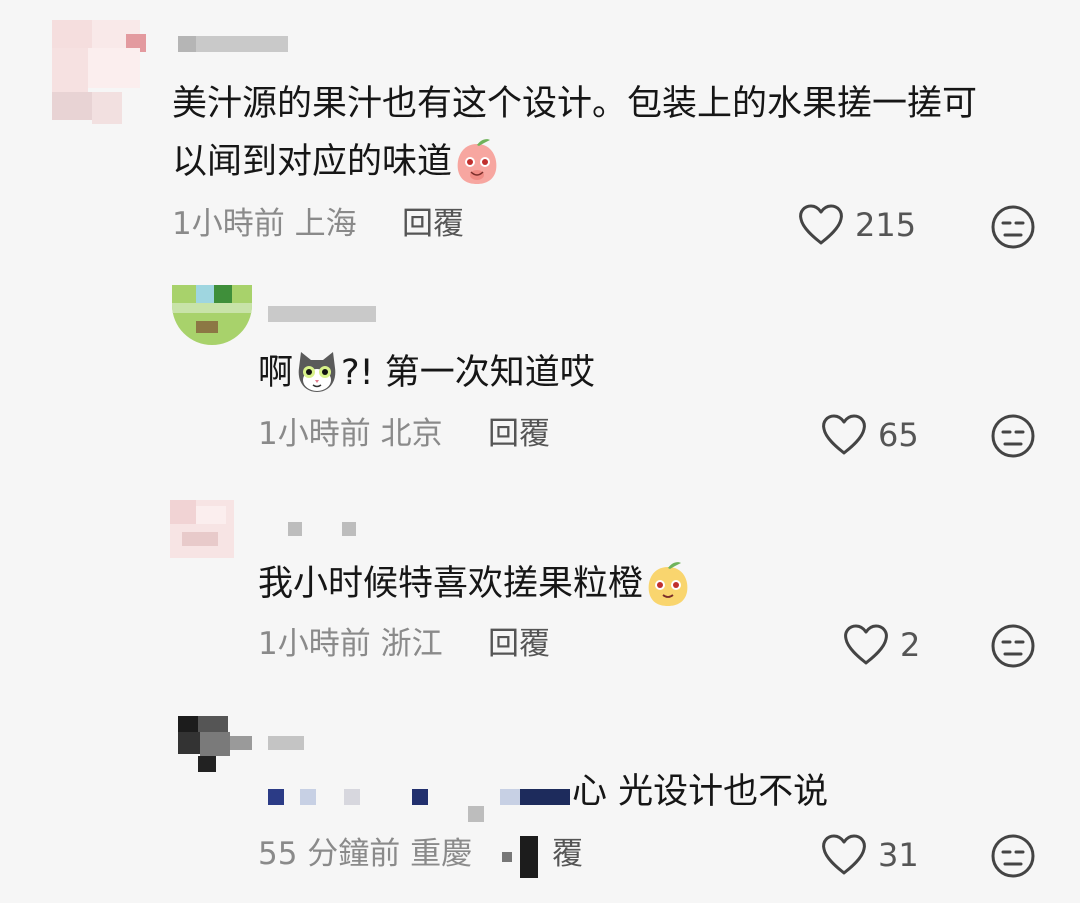  I want to click on like-count: 2, so click(910, 645).